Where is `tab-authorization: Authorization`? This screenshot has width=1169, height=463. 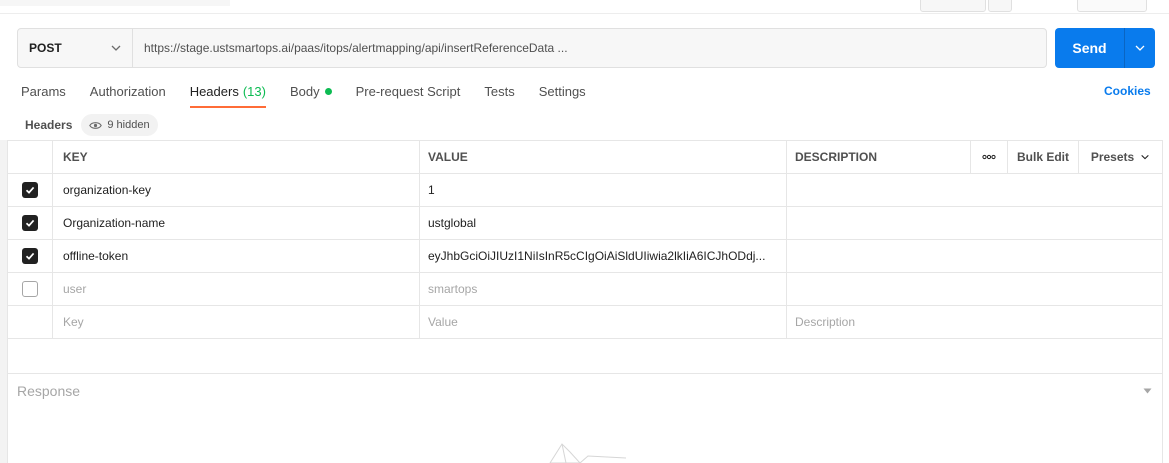 tab-authorization: Authorization is located at coordinates (128, 96).